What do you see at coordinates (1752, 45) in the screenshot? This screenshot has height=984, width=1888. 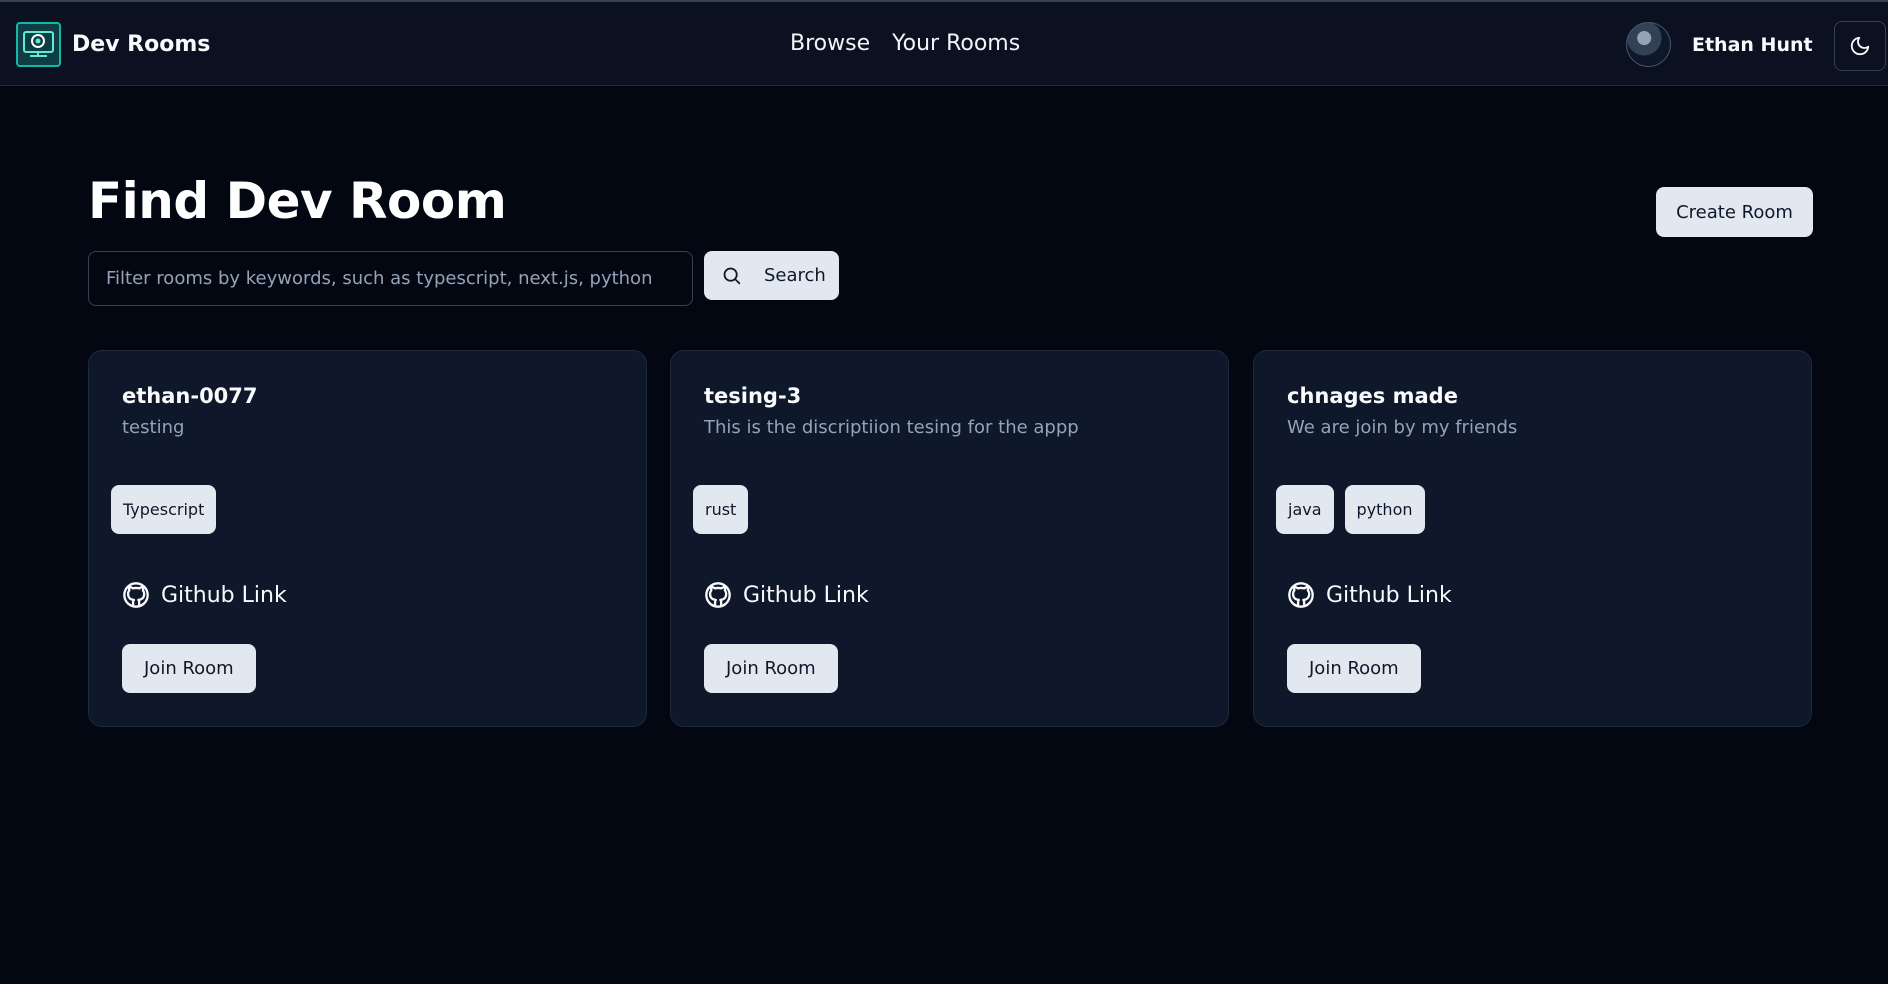 I see `user-name: Ethan Hunt` at bounding box center [1752, 45].